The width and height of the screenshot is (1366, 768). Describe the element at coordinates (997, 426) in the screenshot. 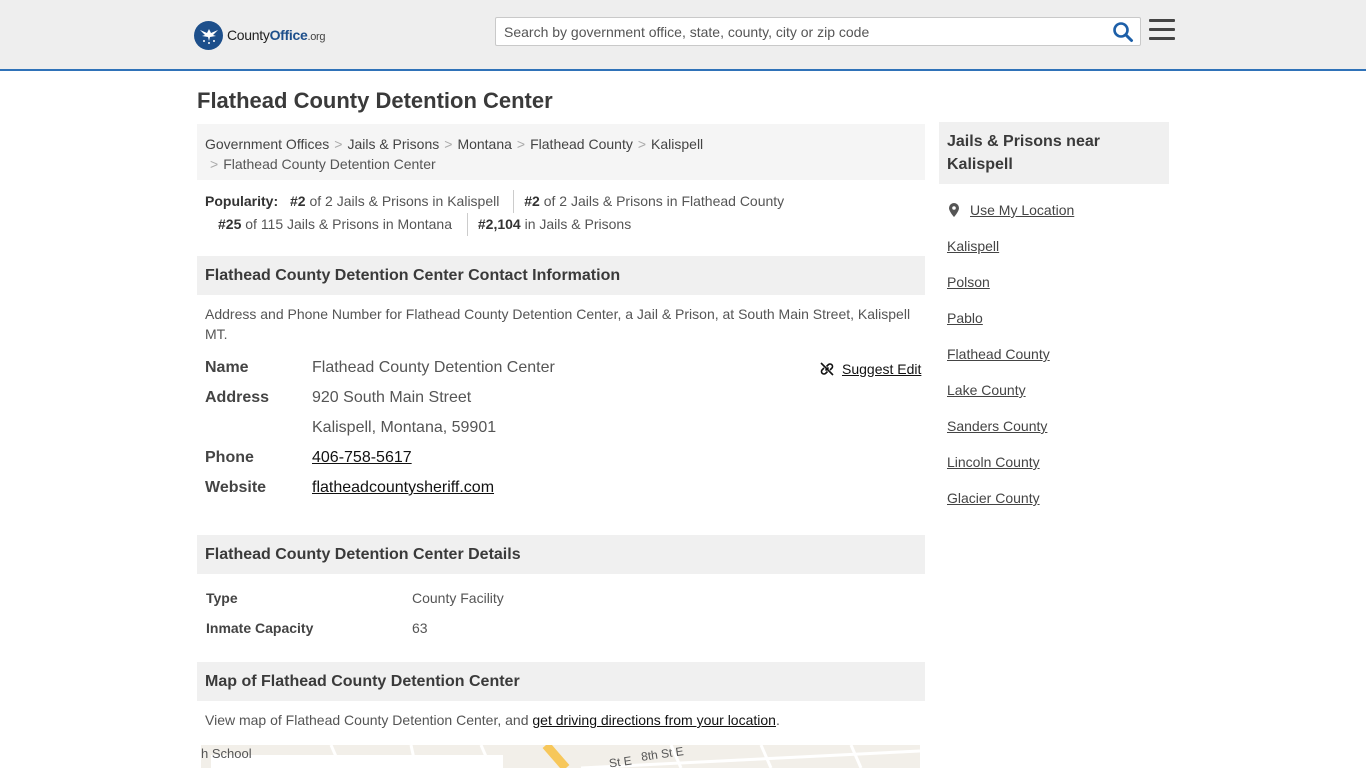

I see `sidebar-item-sanders-county: Sanders County` at that location.